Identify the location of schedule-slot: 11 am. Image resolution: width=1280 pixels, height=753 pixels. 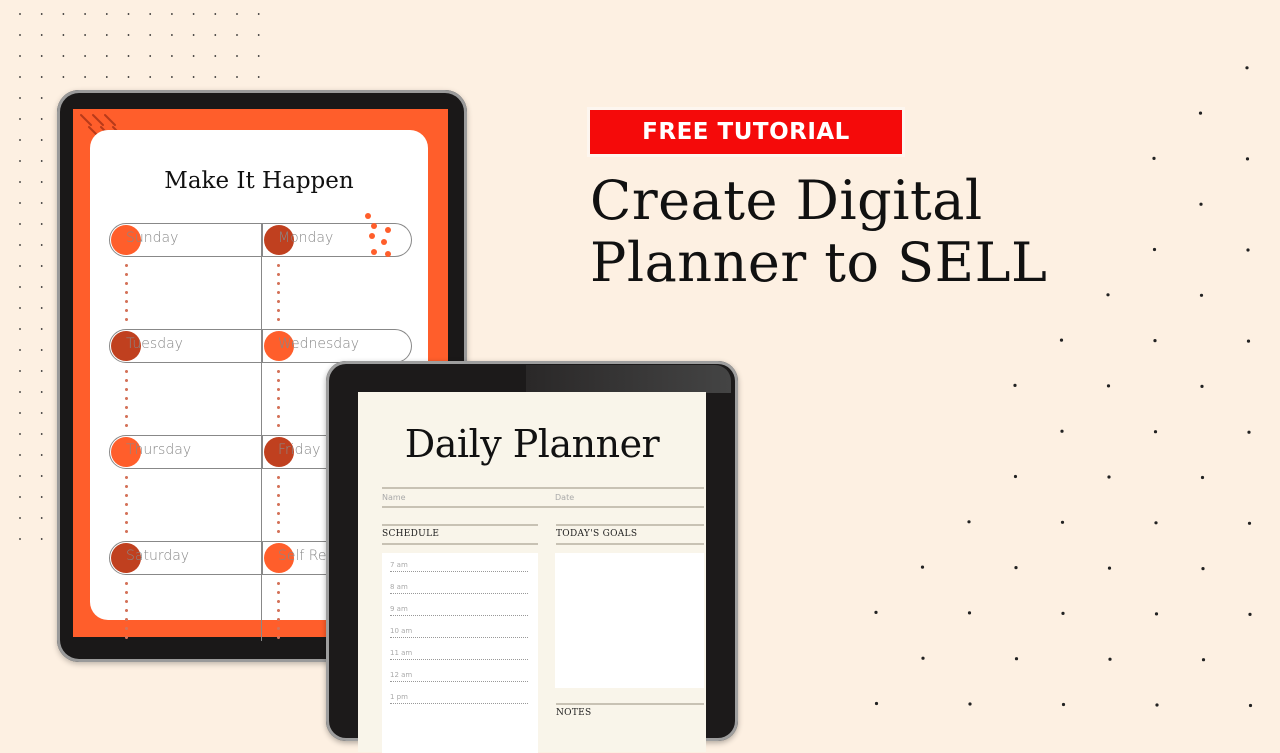
(459, 654).